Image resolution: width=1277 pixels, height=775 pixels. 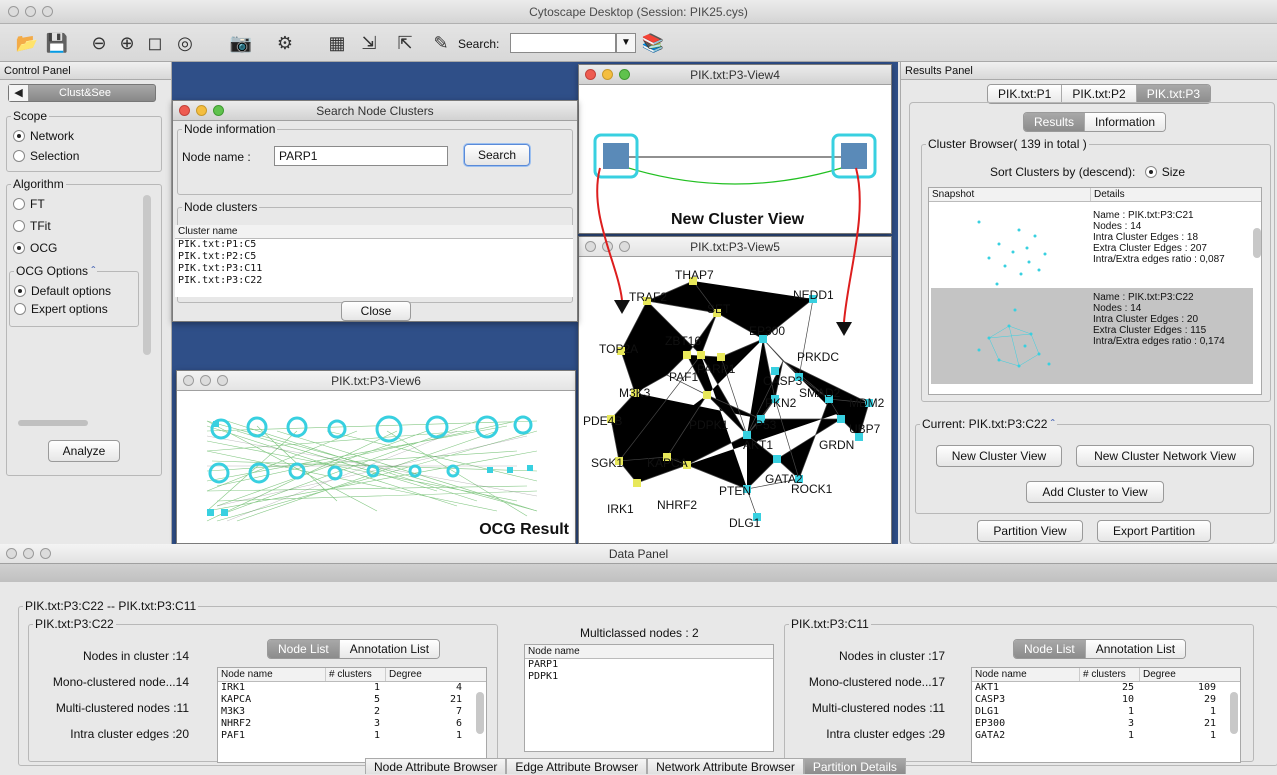 What do you see at coordinates (52, 136) in the screenshot?
I see `scope-network-label: Network` at bounding box center [52, 136].